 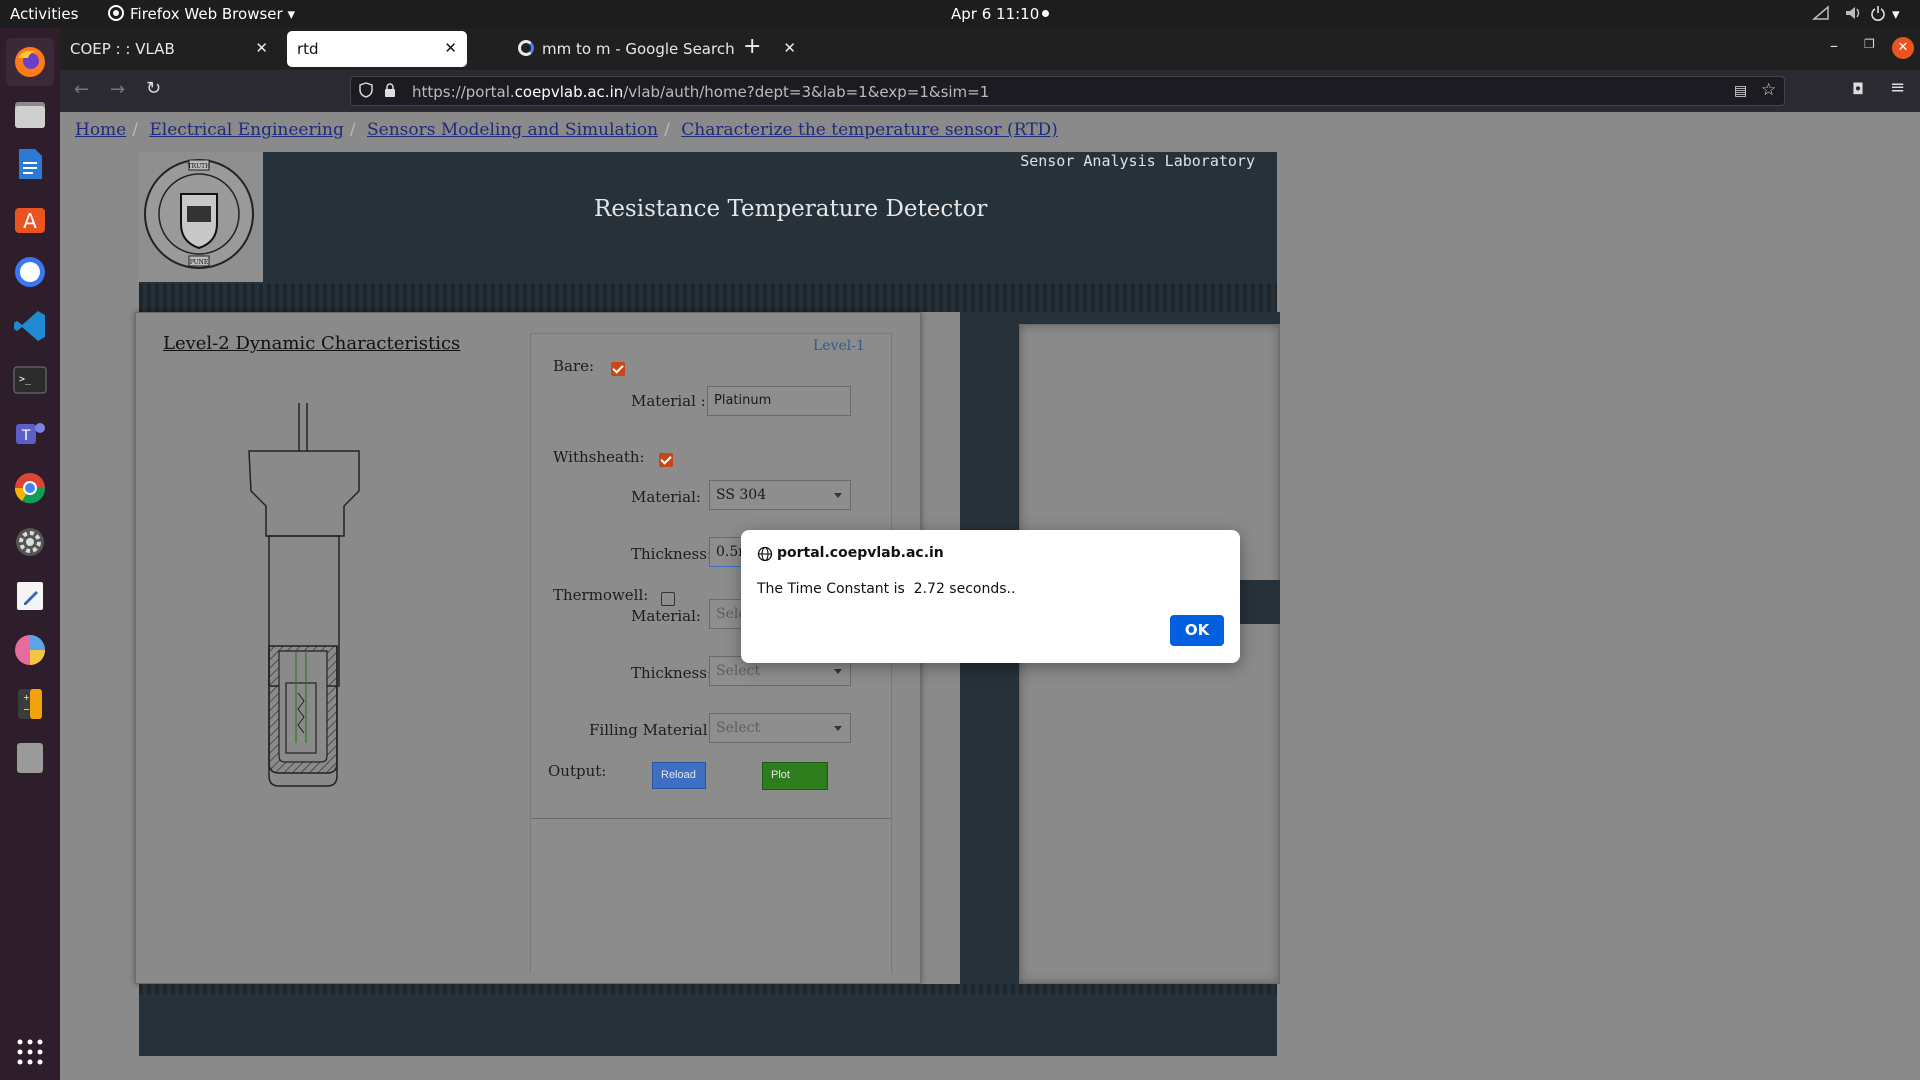 What do you see at coordinates (81, 89) in the screenshot?
I see `back-arrow-icon: ←` at bounding box center [81, 89].